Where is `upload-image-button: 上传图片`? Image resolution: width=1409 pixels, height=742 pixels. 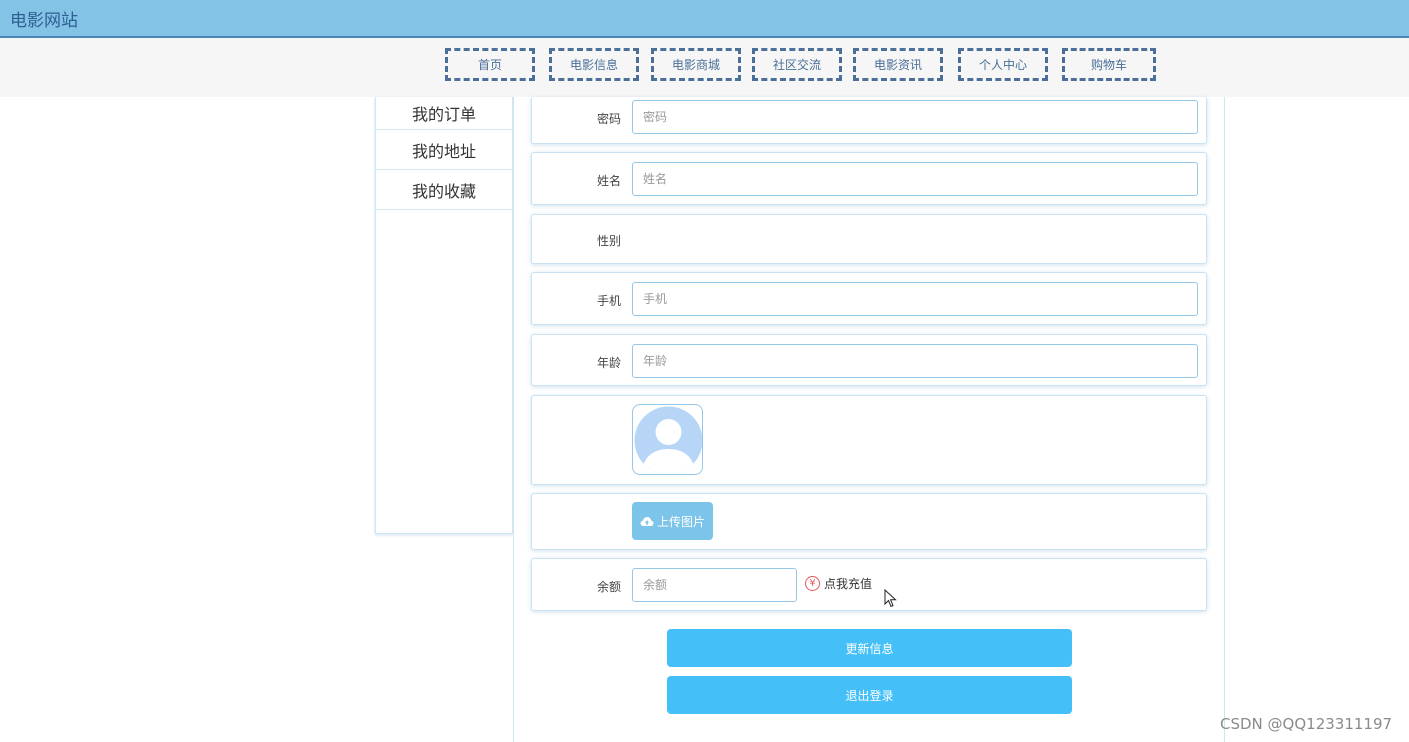
upload-image-button: 上传图片 is located at coordinates (672, 521).